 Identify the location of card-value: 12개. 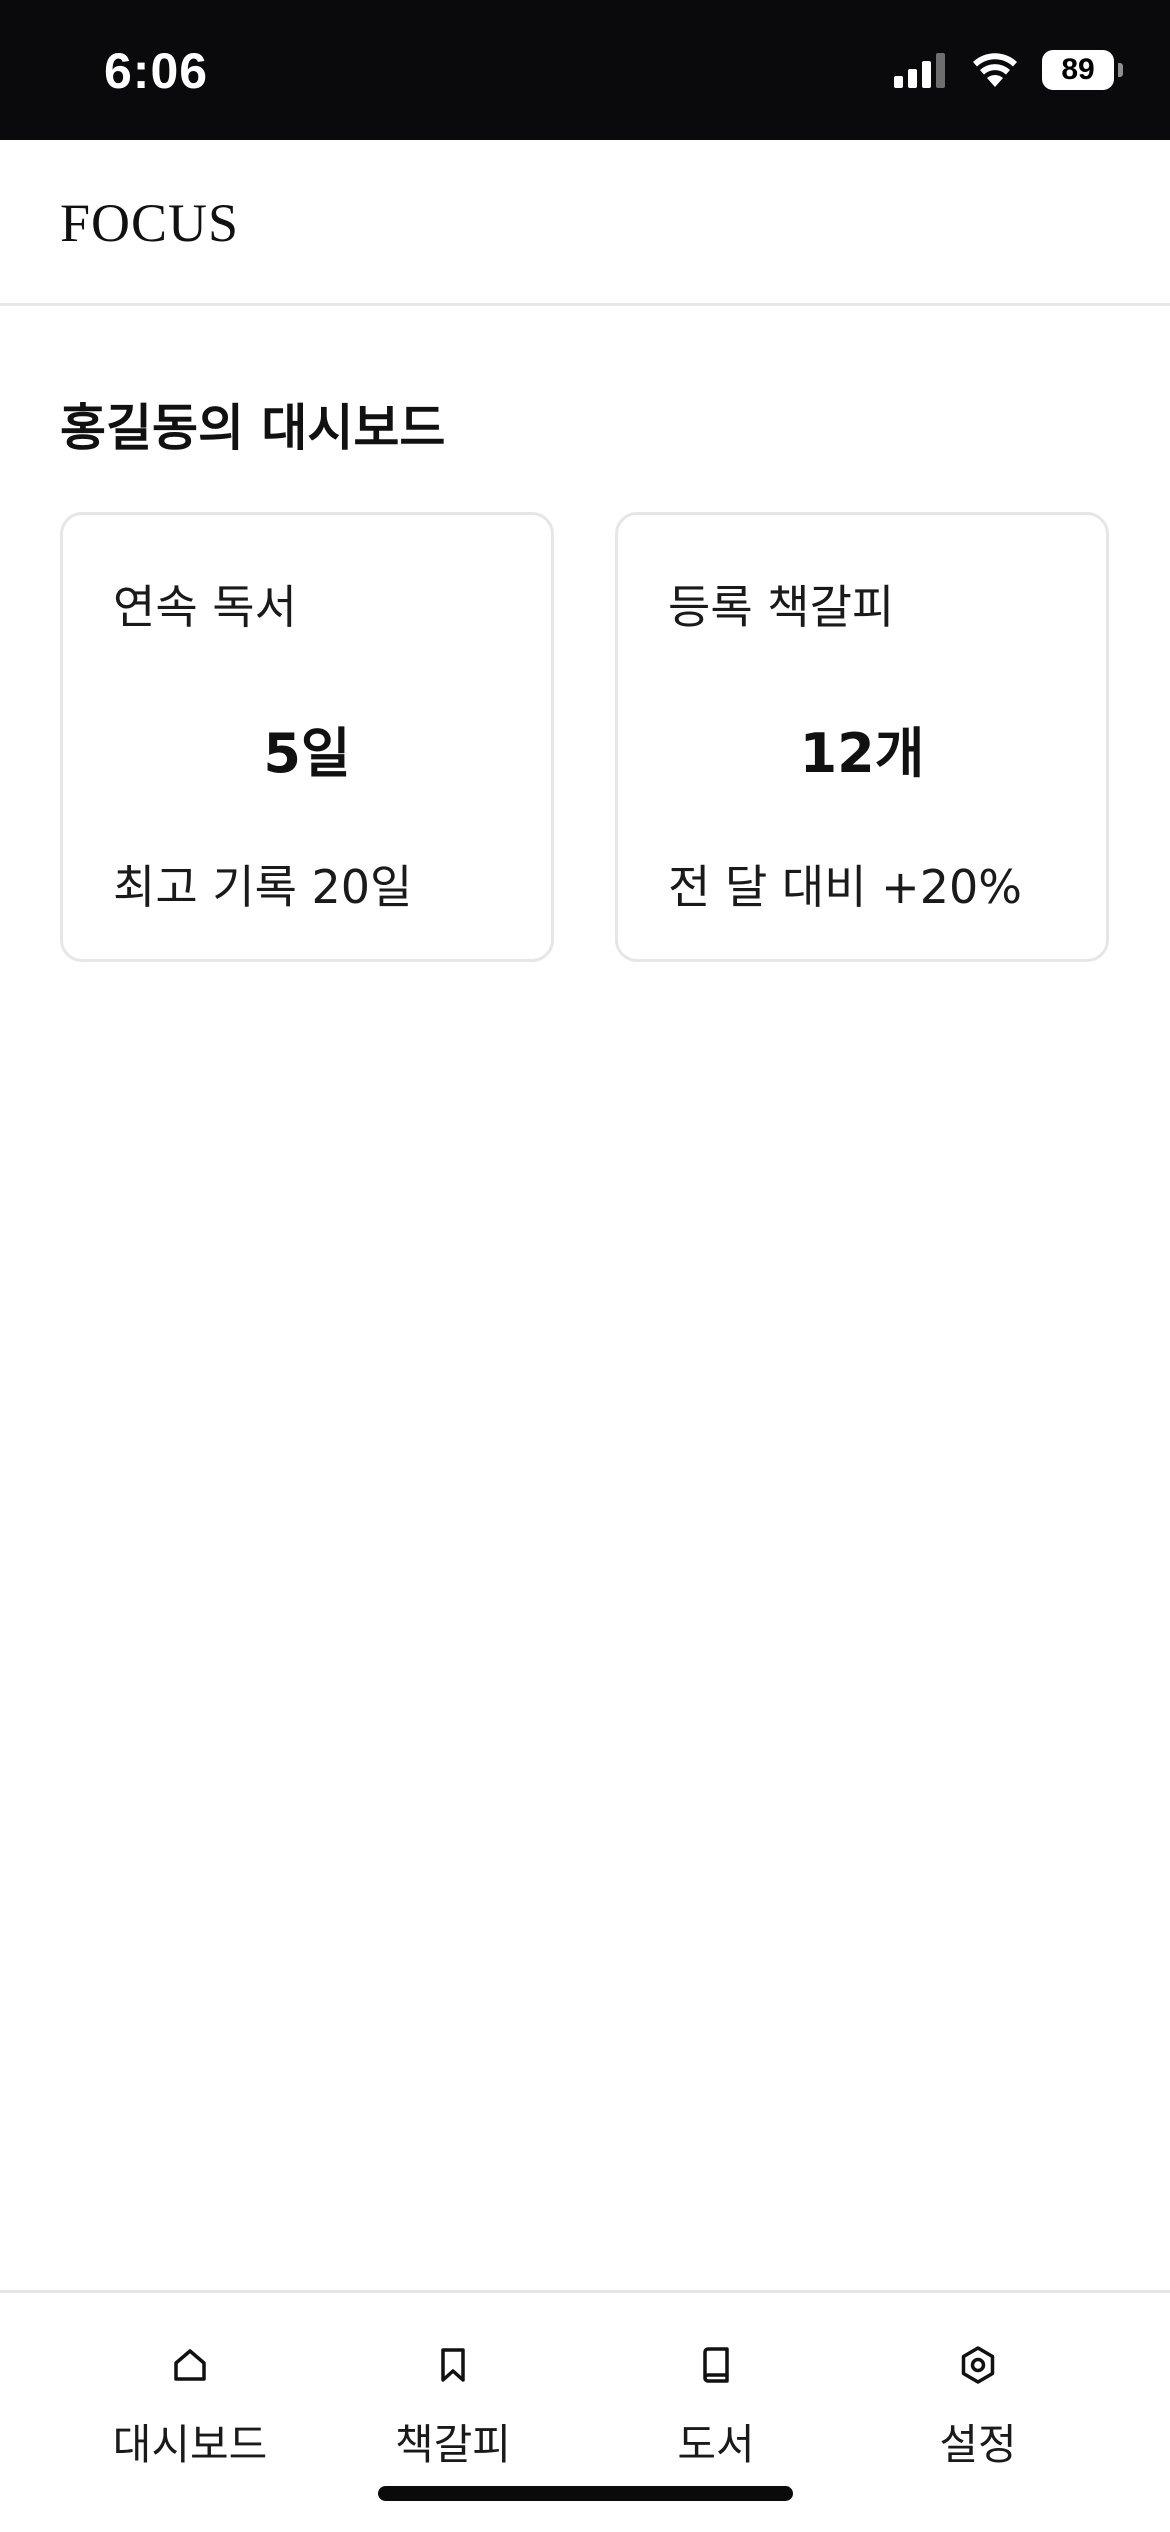
(862, 753).